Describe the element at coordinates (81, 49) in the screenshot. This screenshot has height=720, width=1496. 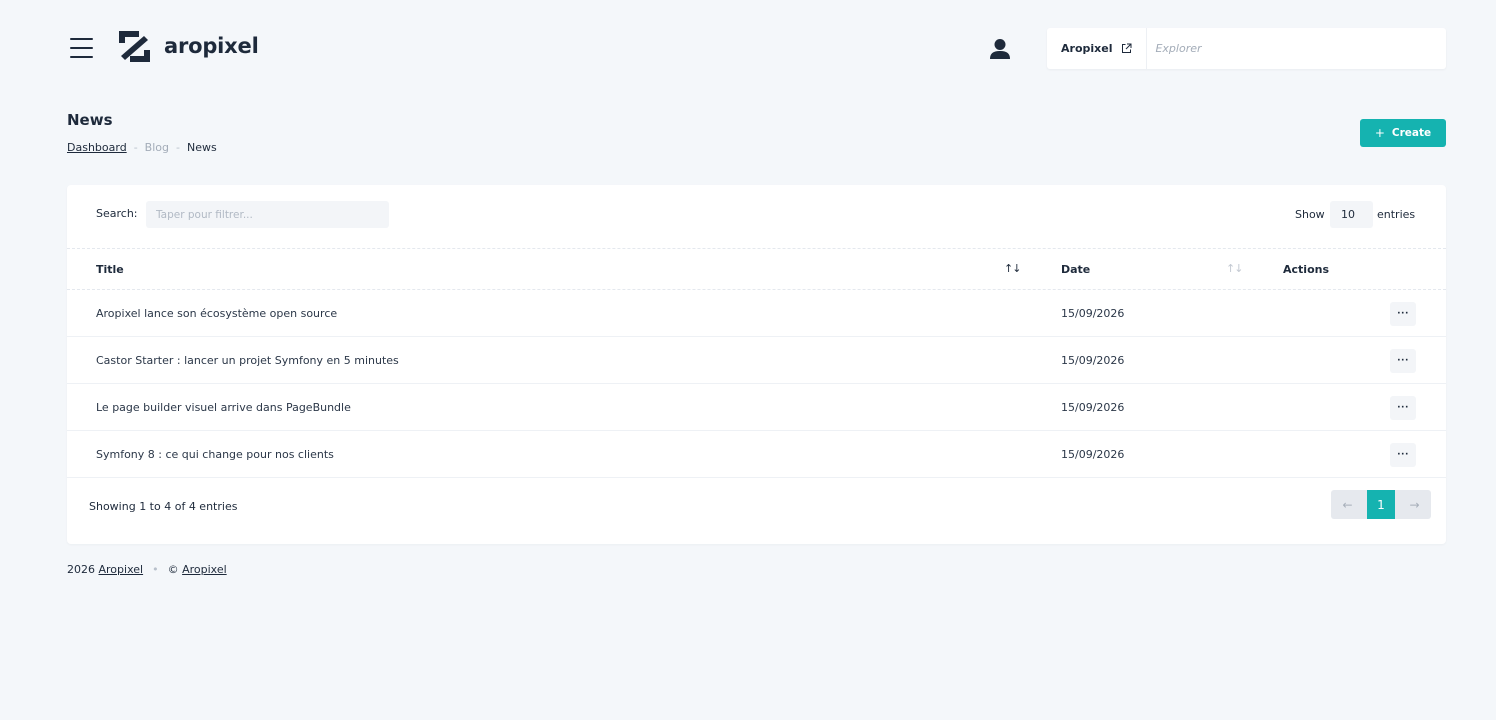
I see `menu-icon` at that location.